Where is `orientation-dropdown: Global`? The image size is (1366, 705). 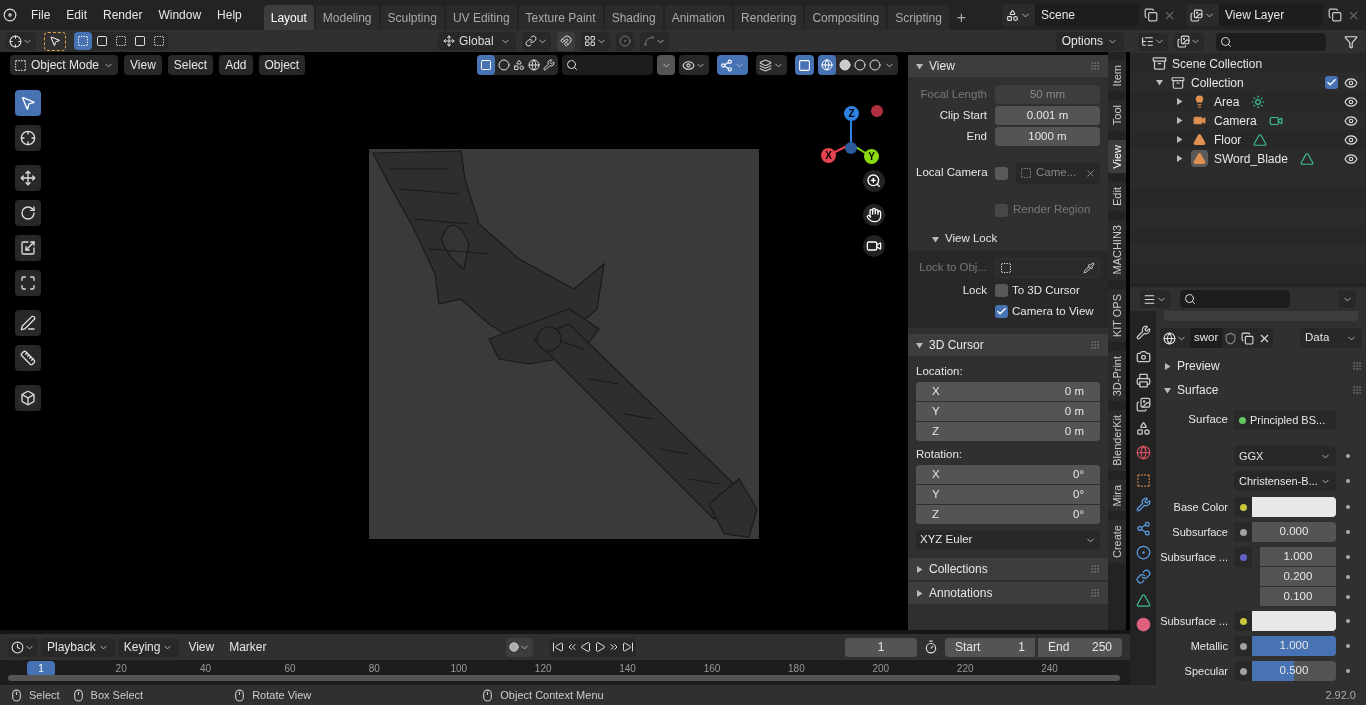
orientation-dropdown: Global is located at coordinates (477, 41).